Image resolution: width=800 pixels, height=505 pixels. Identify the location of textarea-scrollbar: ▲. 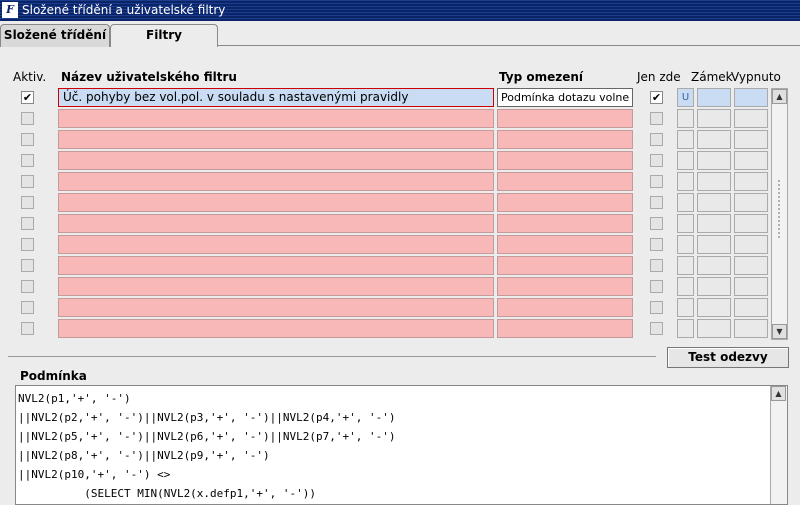
(778, 445).